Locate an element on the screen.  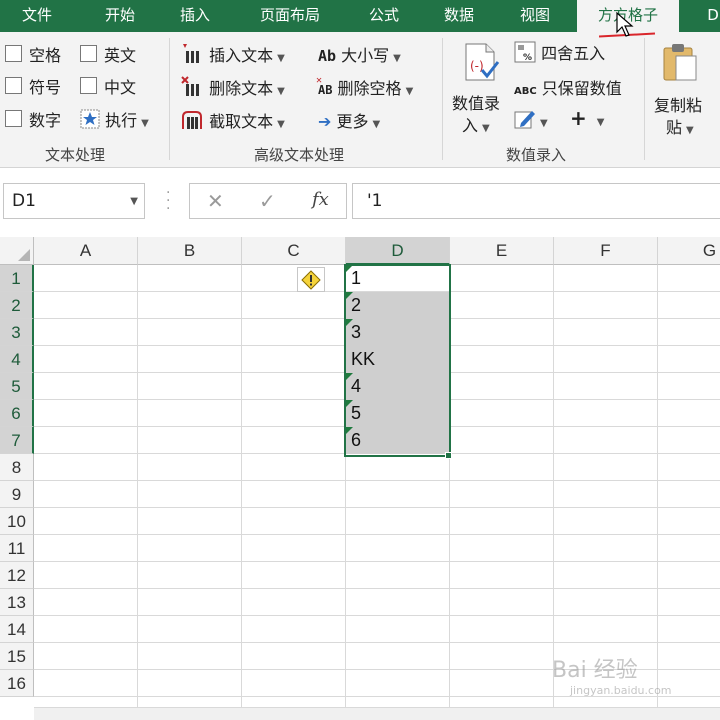
enter-icon: ✓ is located at coordinates (267, 201).